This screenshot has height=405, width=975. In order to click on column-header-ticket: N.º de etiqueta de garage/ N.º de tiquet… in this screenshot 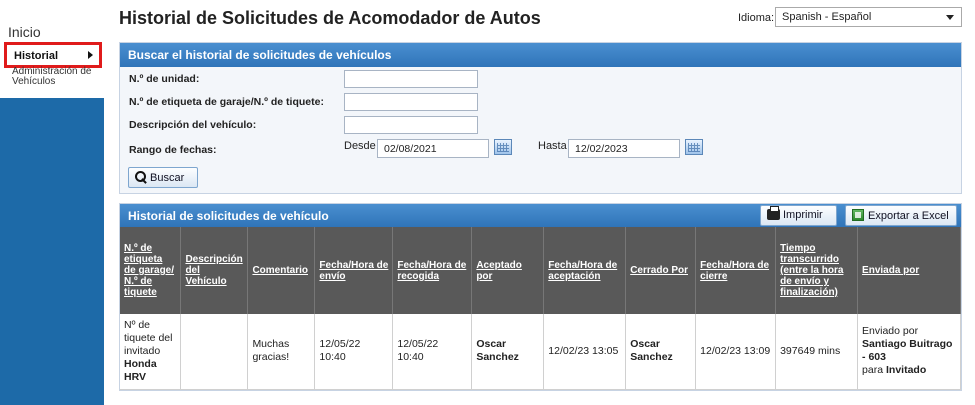, I will do `click(151, 270)`.